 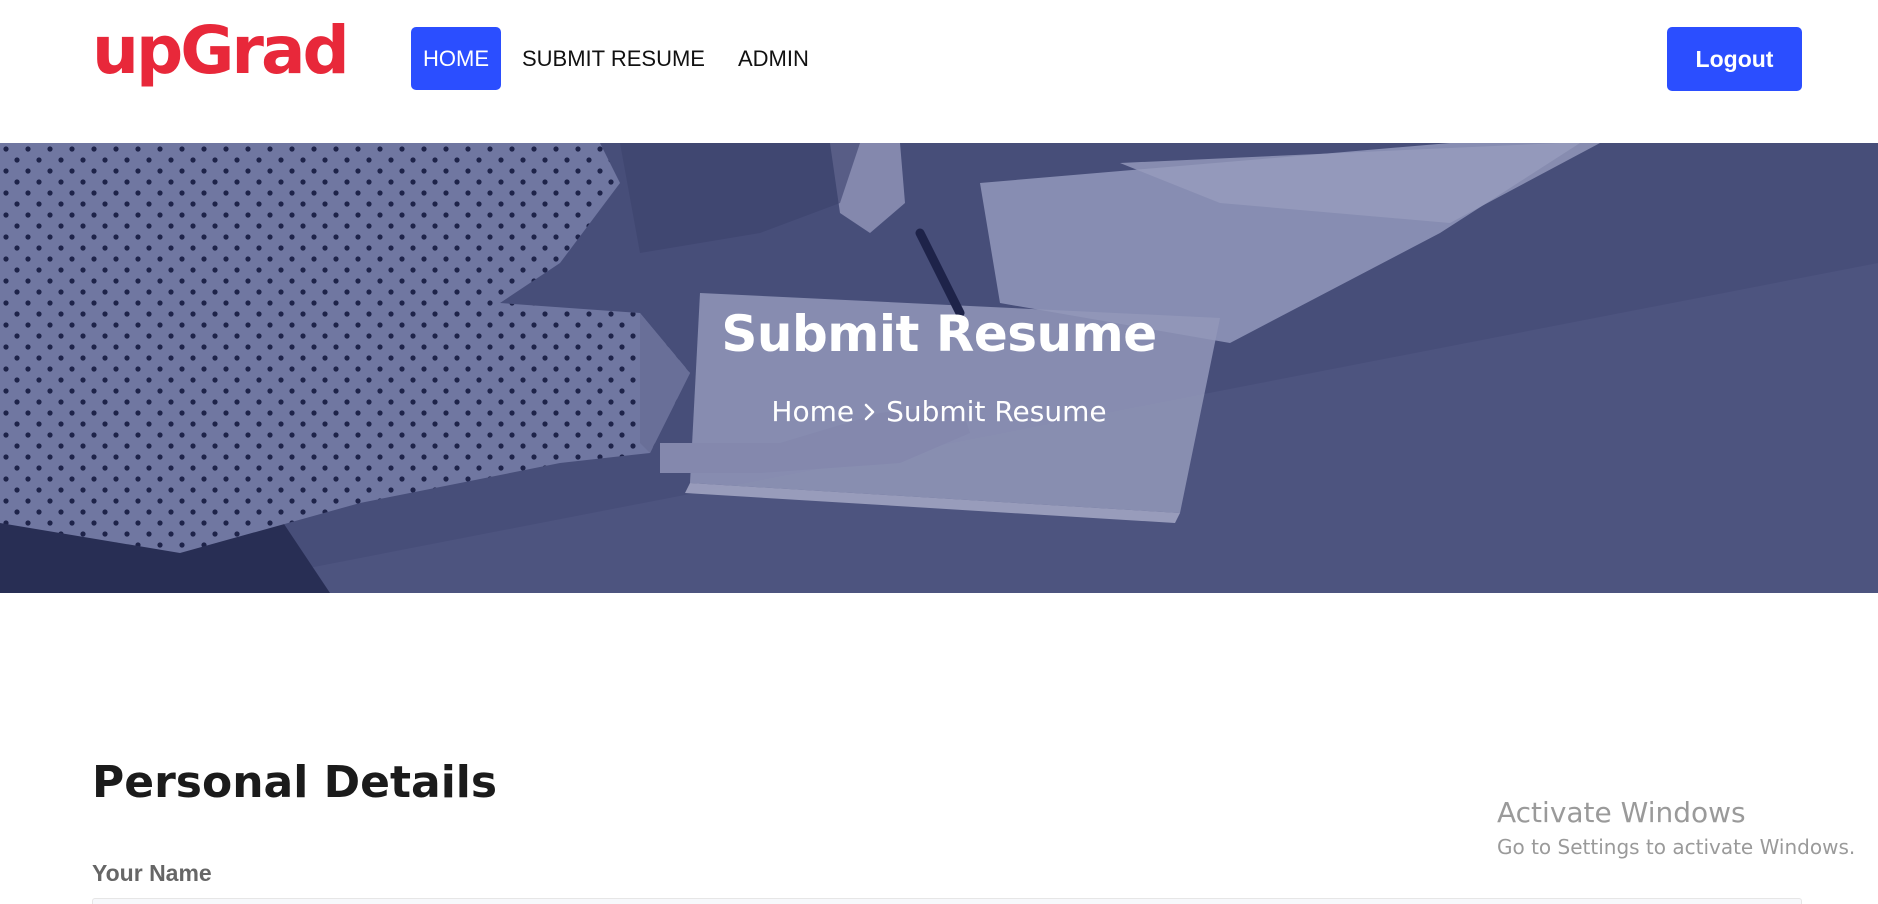 What do you see at coordinates (773, 58) in the screenshot?
I see `nav-admin: ADMIN` at bounding box center [773, 58].